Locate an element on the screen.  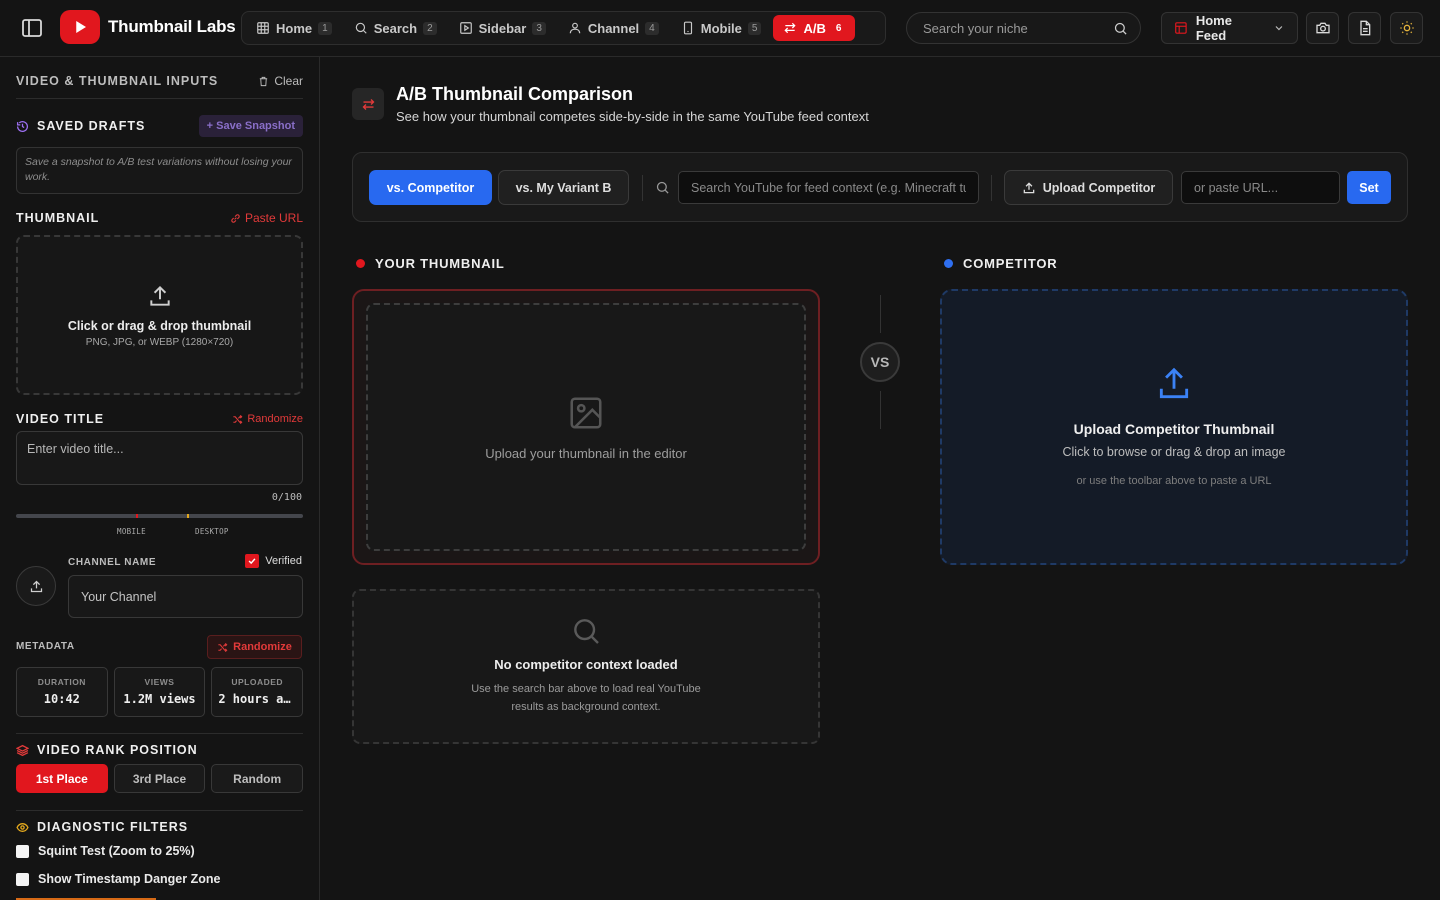
tab-label: Mobile is located at coordinates (721, 28).